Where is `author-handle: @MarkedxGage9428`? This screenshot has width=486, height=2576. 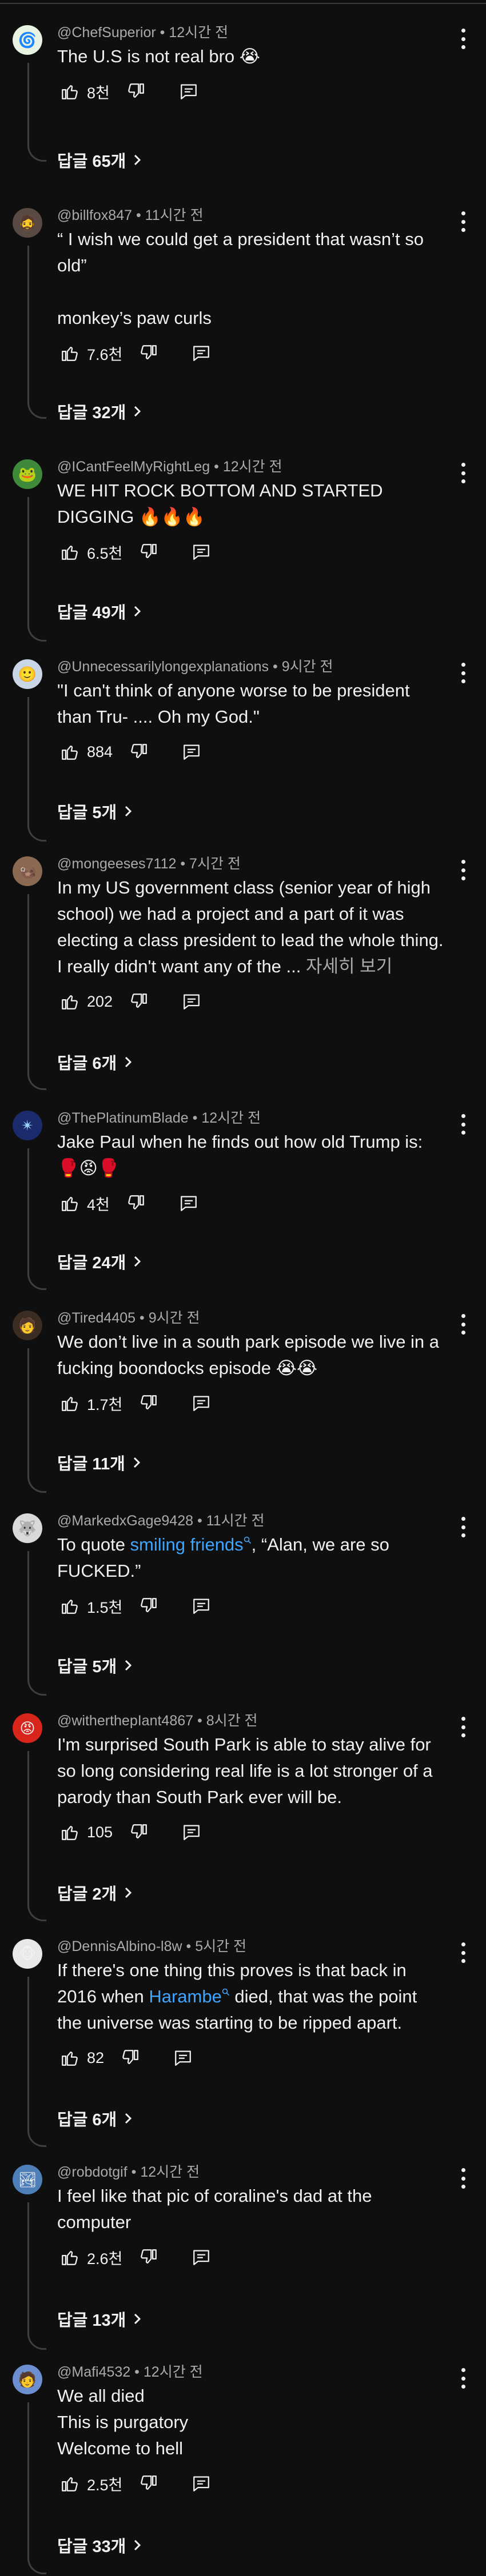 author-handle: @MarkedxGage9428 is located at coordinates (125, 1521).